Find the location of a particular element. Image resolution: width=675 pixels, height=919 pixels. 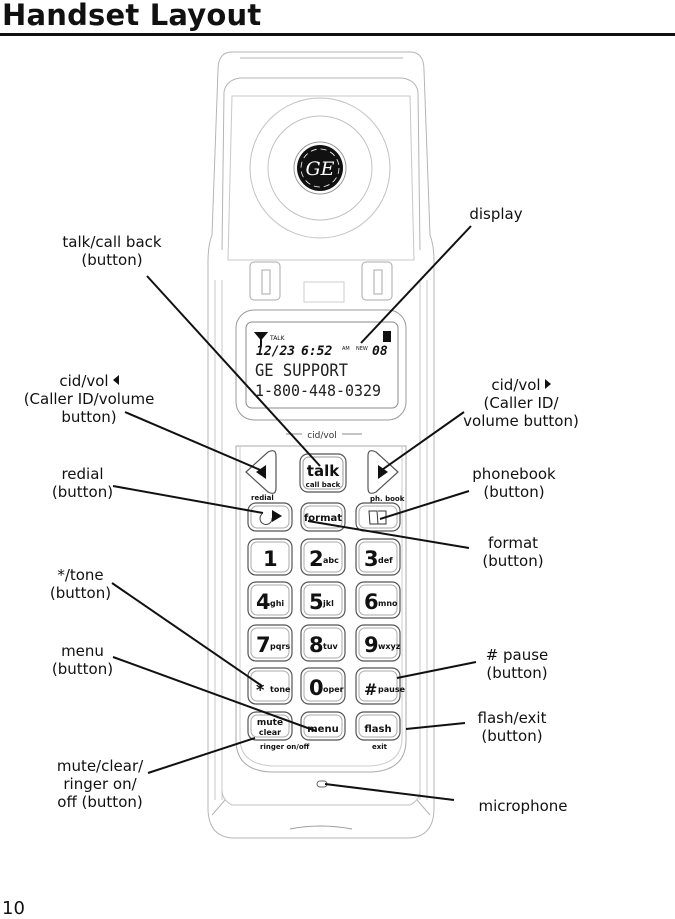

key-digit: 3 is located at coordinates (371, 559).